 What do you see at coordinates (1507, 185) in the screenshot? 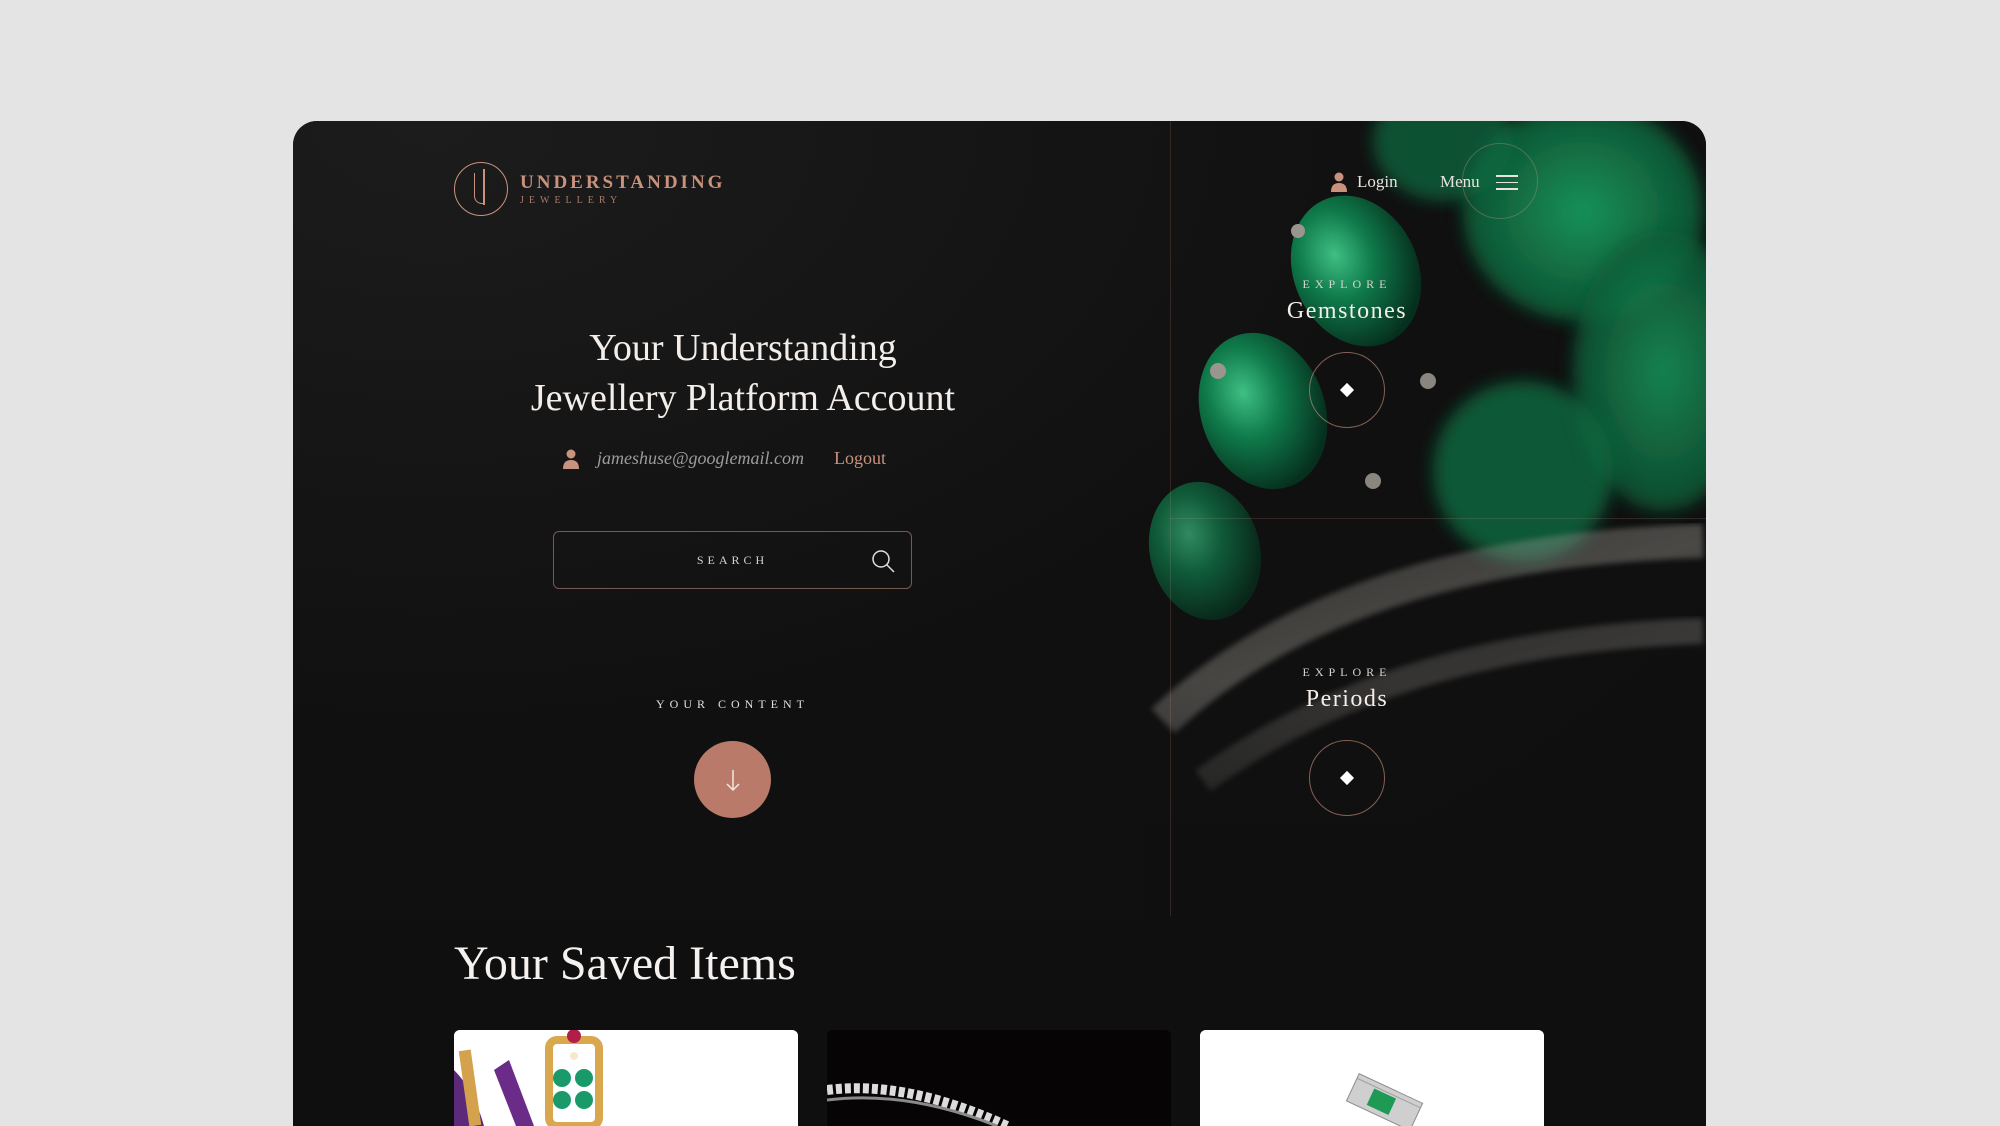
I see `hamburger-icon` at bounding box center [1507, 185].